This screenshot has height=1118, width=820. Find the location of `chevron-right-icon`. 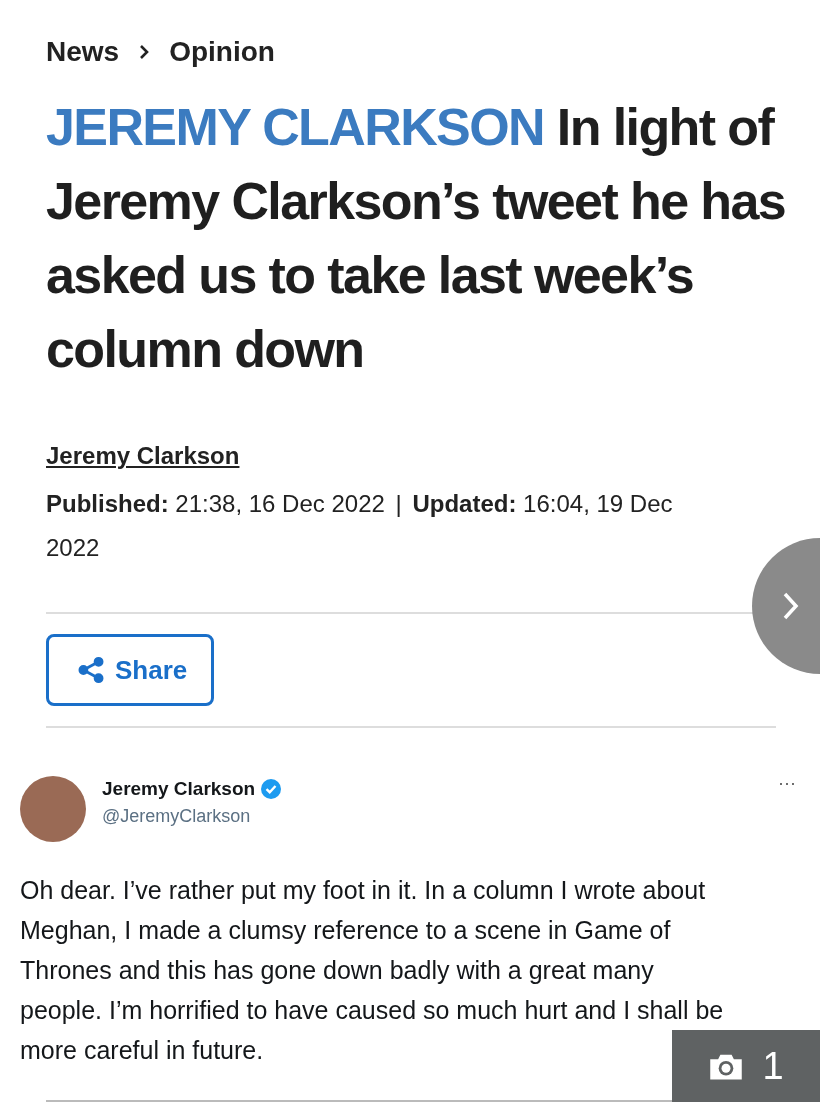

chevron-right-icon is located at coordinates (790, 606).